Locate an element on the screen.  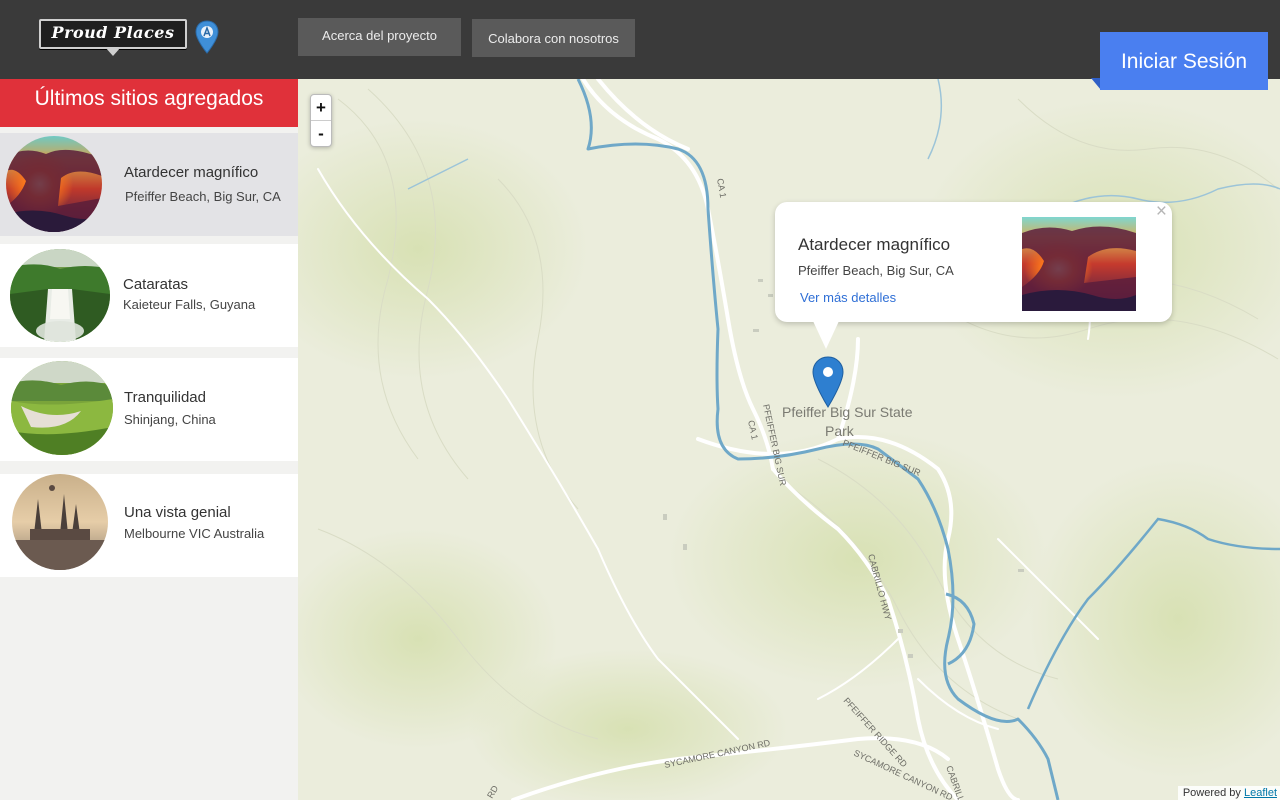
zoom-control: + - is located at coordinates (321, 120).